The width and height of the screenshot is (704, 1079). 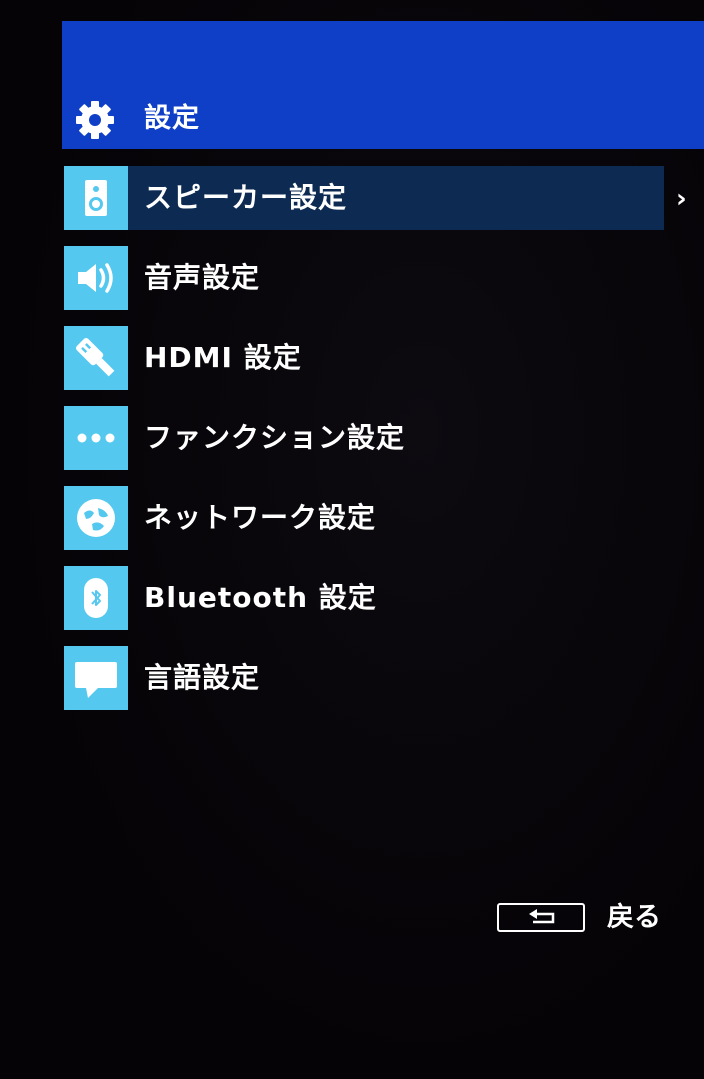 What do you see at coordinates (223, 357) in the screenshot?
I see `menu-item-label: HDMI 設定` at bounding box center [223, 357].